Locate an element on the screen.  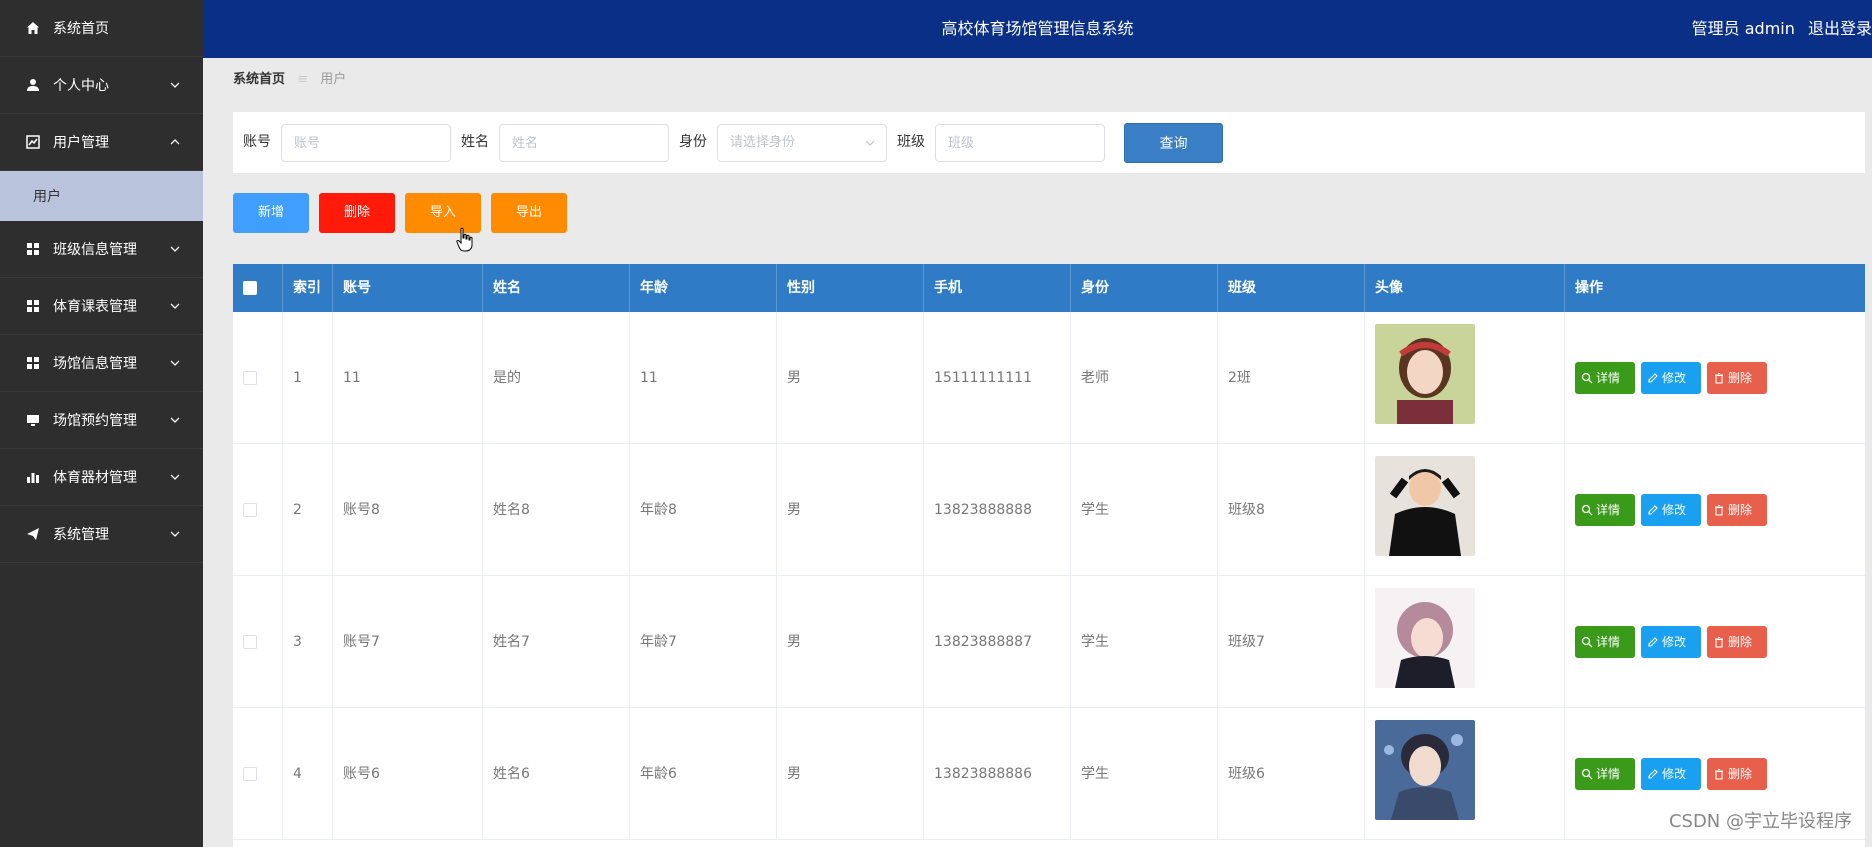
cell-index: 1 is located at coordinates (308, 378).